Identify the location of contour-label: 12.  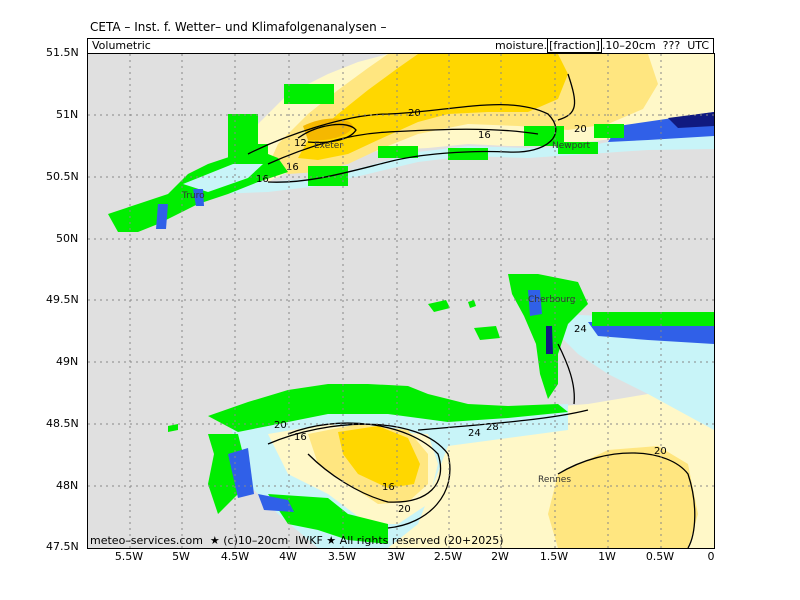
(300, 143).